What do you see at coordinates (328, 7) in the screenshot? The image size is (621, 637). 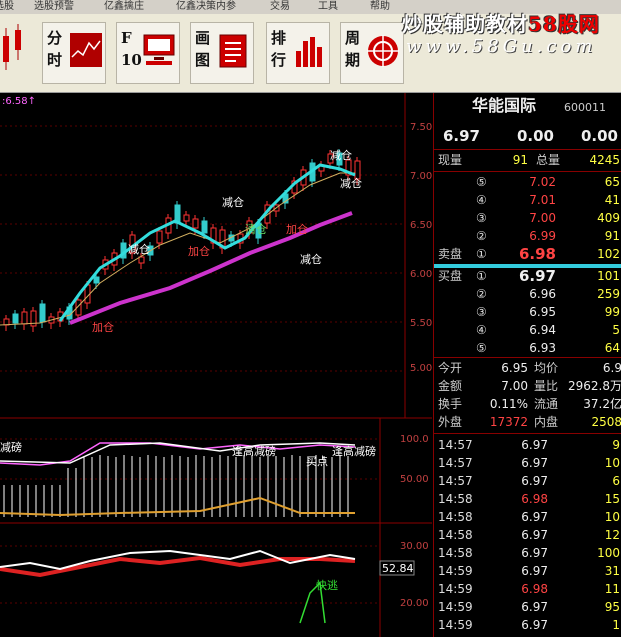 I see `menu-item: 工具` at bounding box center [328, 7].